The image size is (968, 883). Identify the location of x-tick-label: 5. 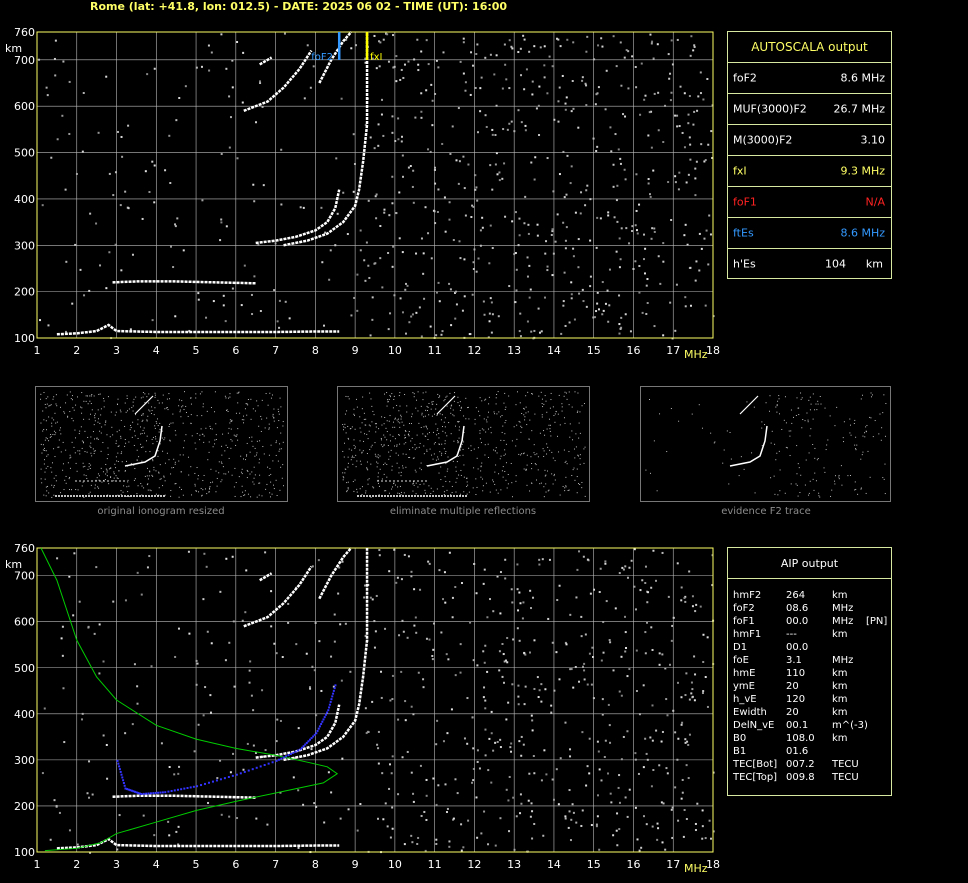
(196, 864).